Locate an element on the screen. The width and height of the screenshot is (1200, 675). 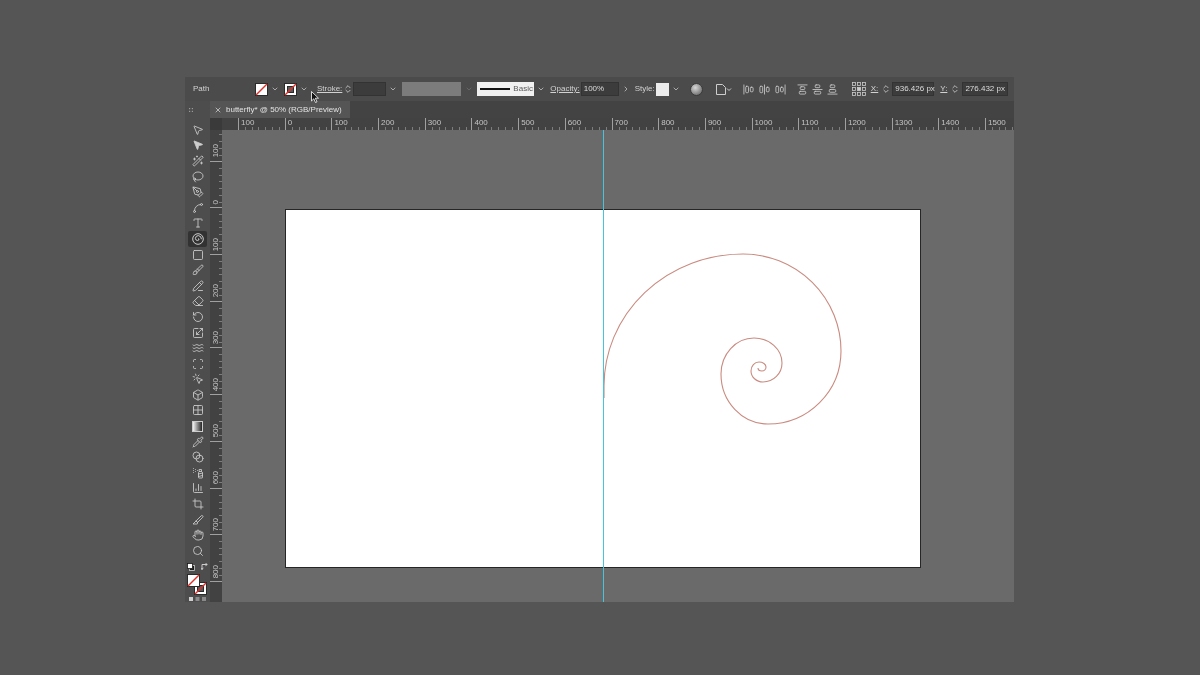
eyedropper-icon is located at coordinates (197, 441).